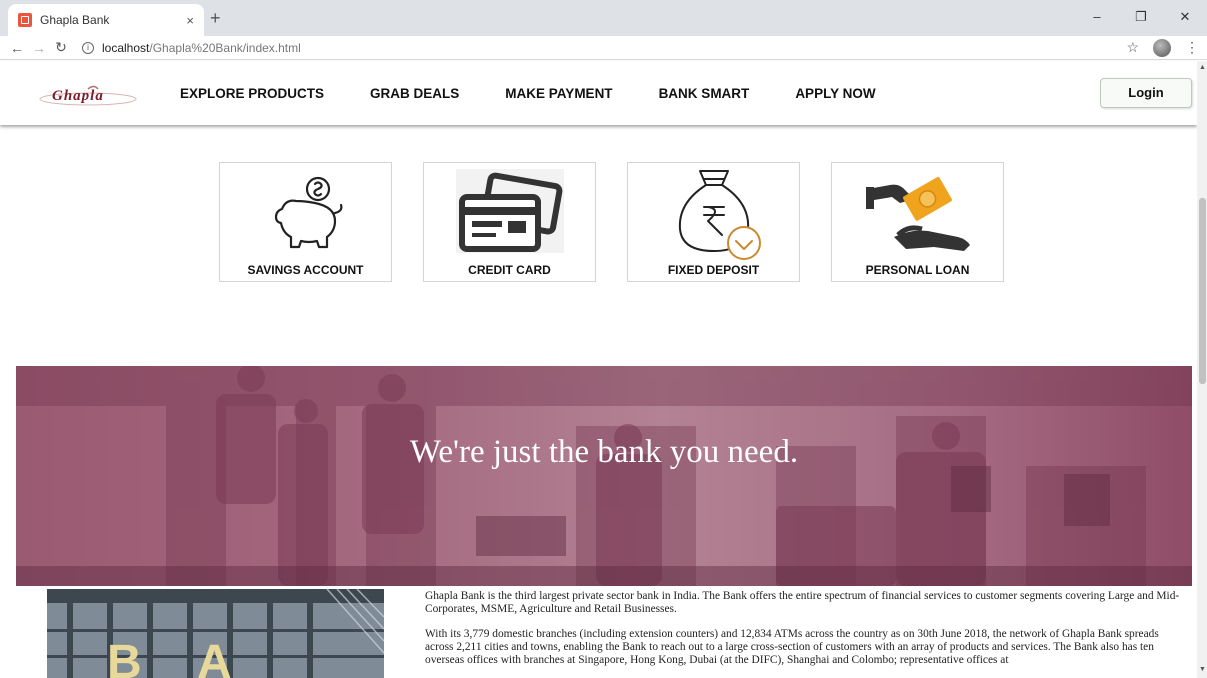 Image resolution: width=1207 pixels, height=678 pixels. Describe the element at coordinates (225, 47) in the screenshot. I see `url-path: /Ghapla%20Bank/index.html` at that location.